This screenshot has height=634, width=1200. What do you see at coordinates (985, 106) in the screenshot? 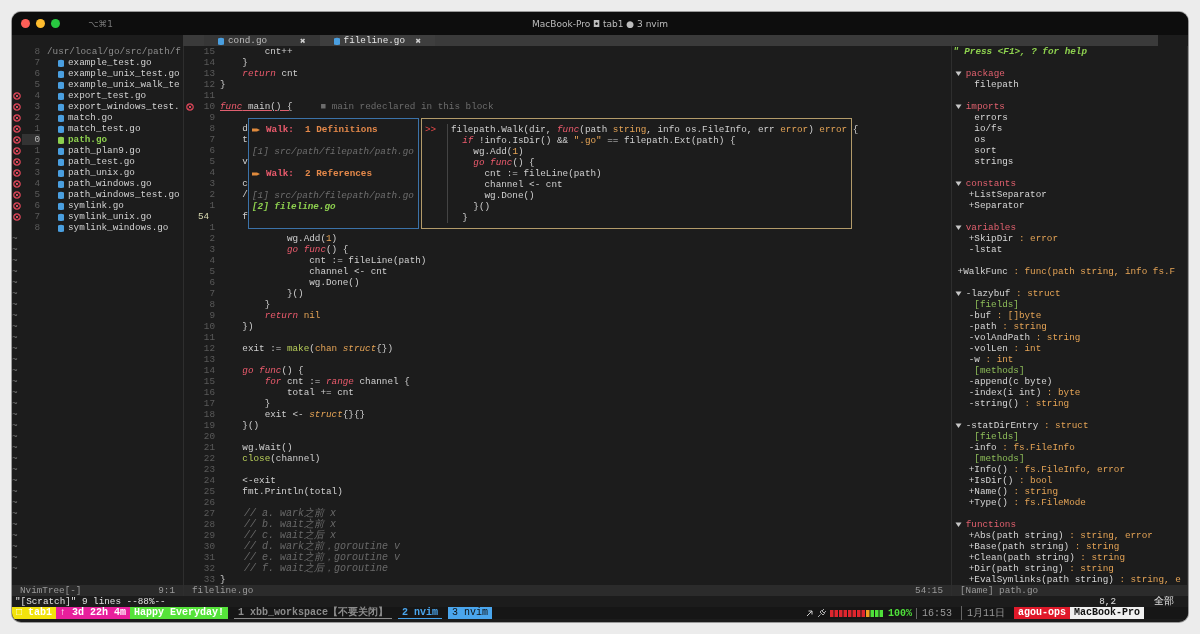
I see `section-label: imports` at bounding box center [985, 106].